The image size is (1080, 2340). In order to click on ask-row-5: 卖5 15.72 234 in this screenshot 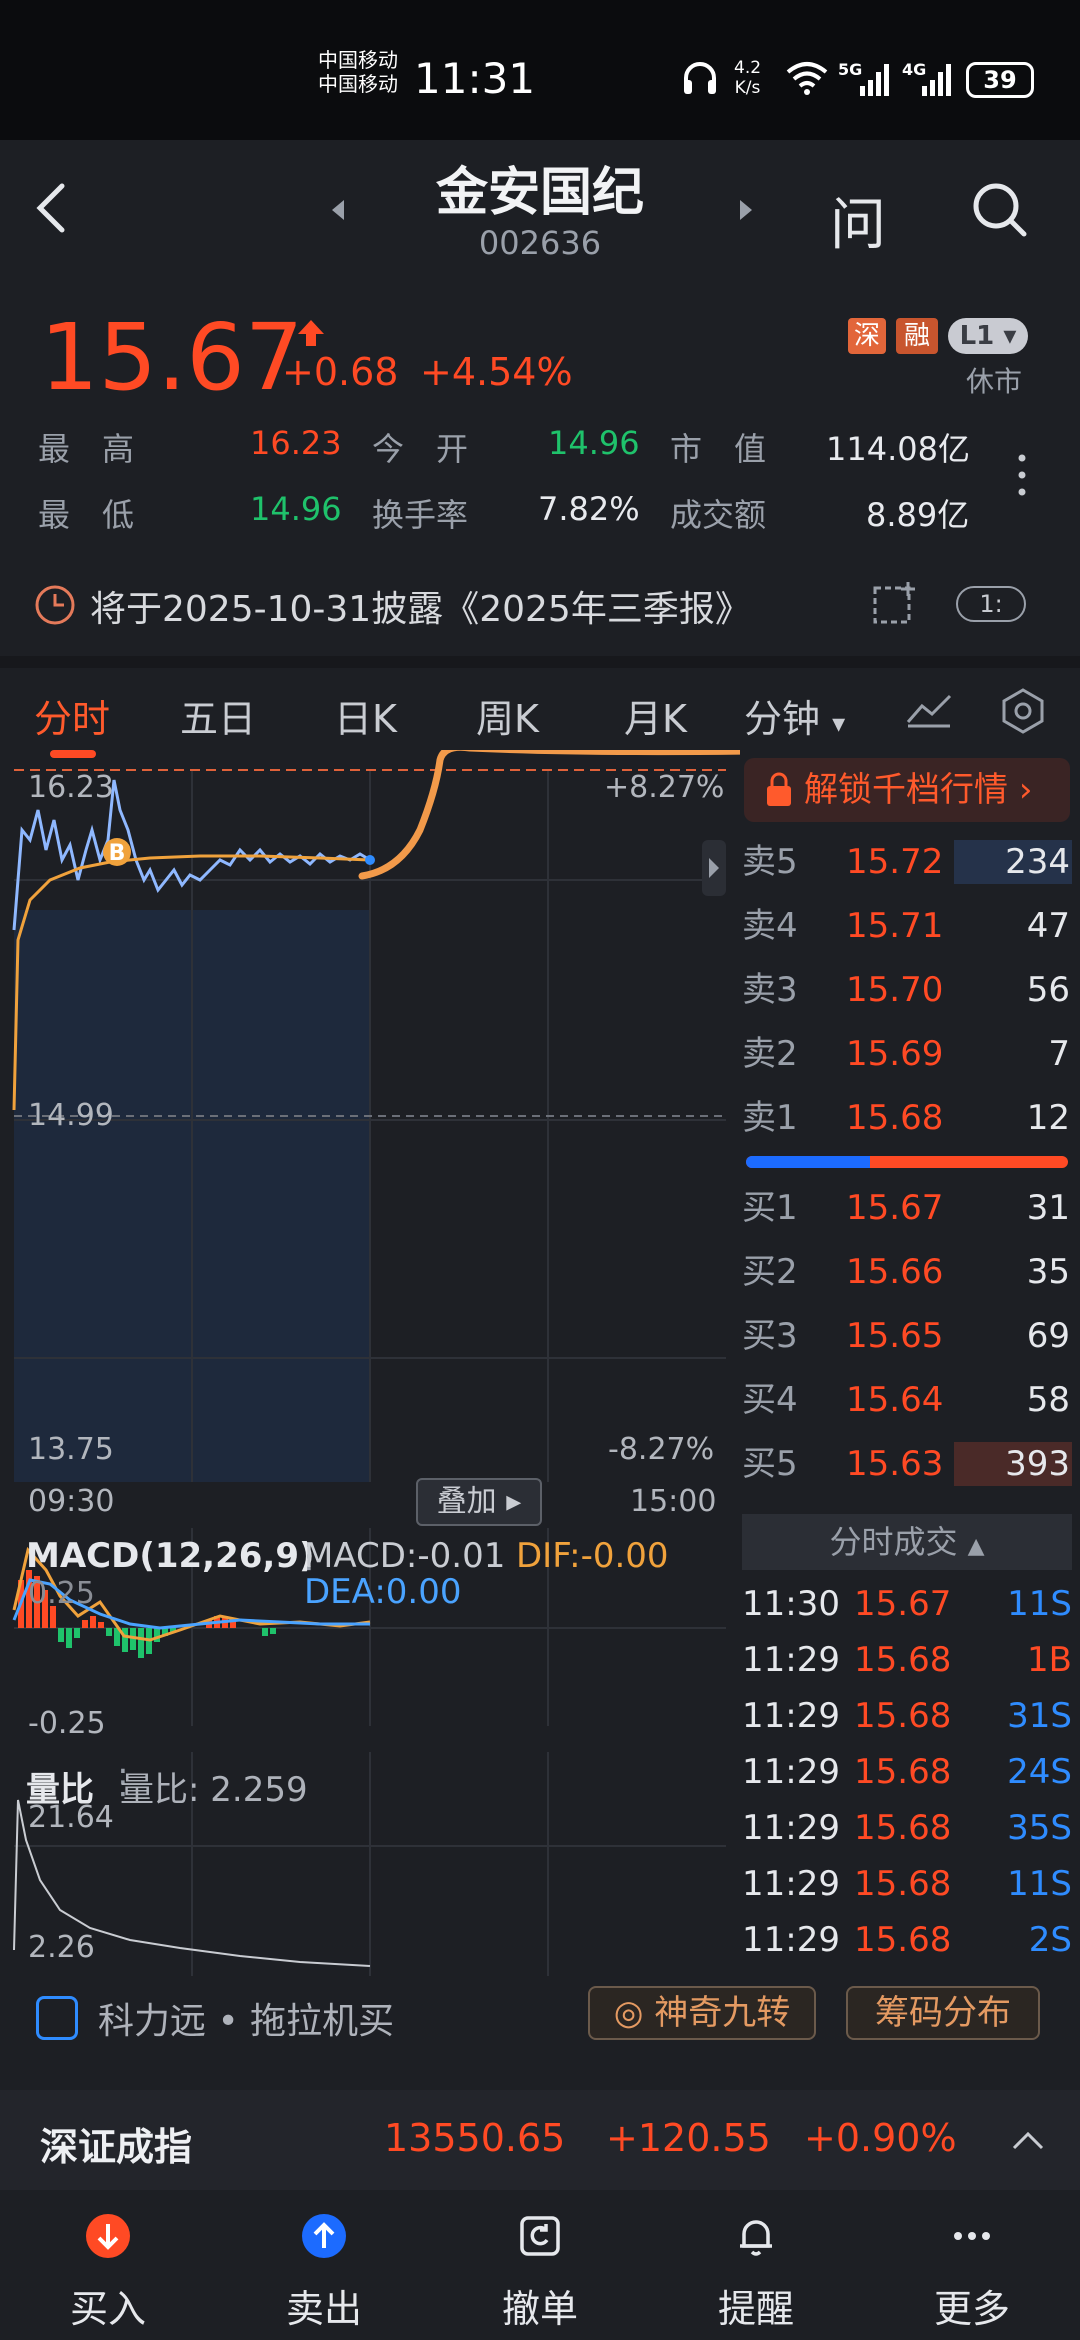, I will do `click(907, 862)`.